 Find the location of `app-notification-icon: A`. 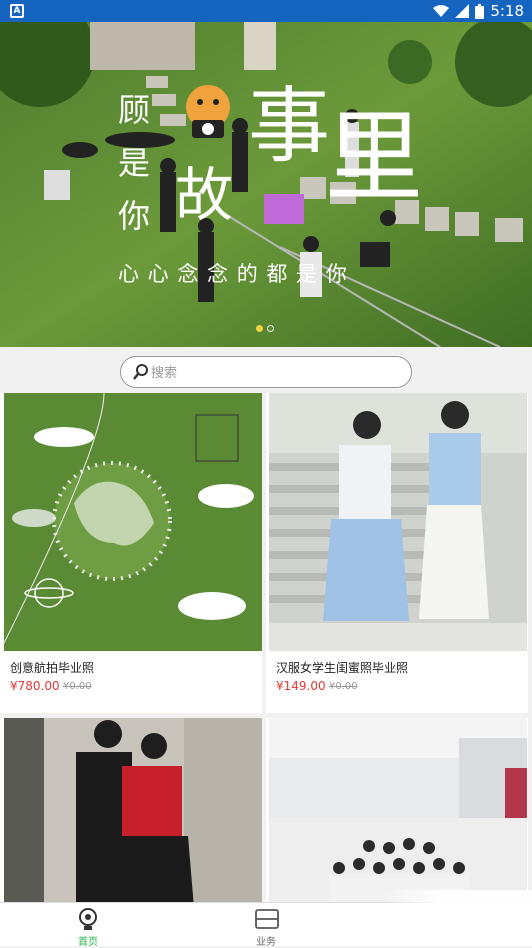

app-notification-icon: A is located at coordinates (17, 11).